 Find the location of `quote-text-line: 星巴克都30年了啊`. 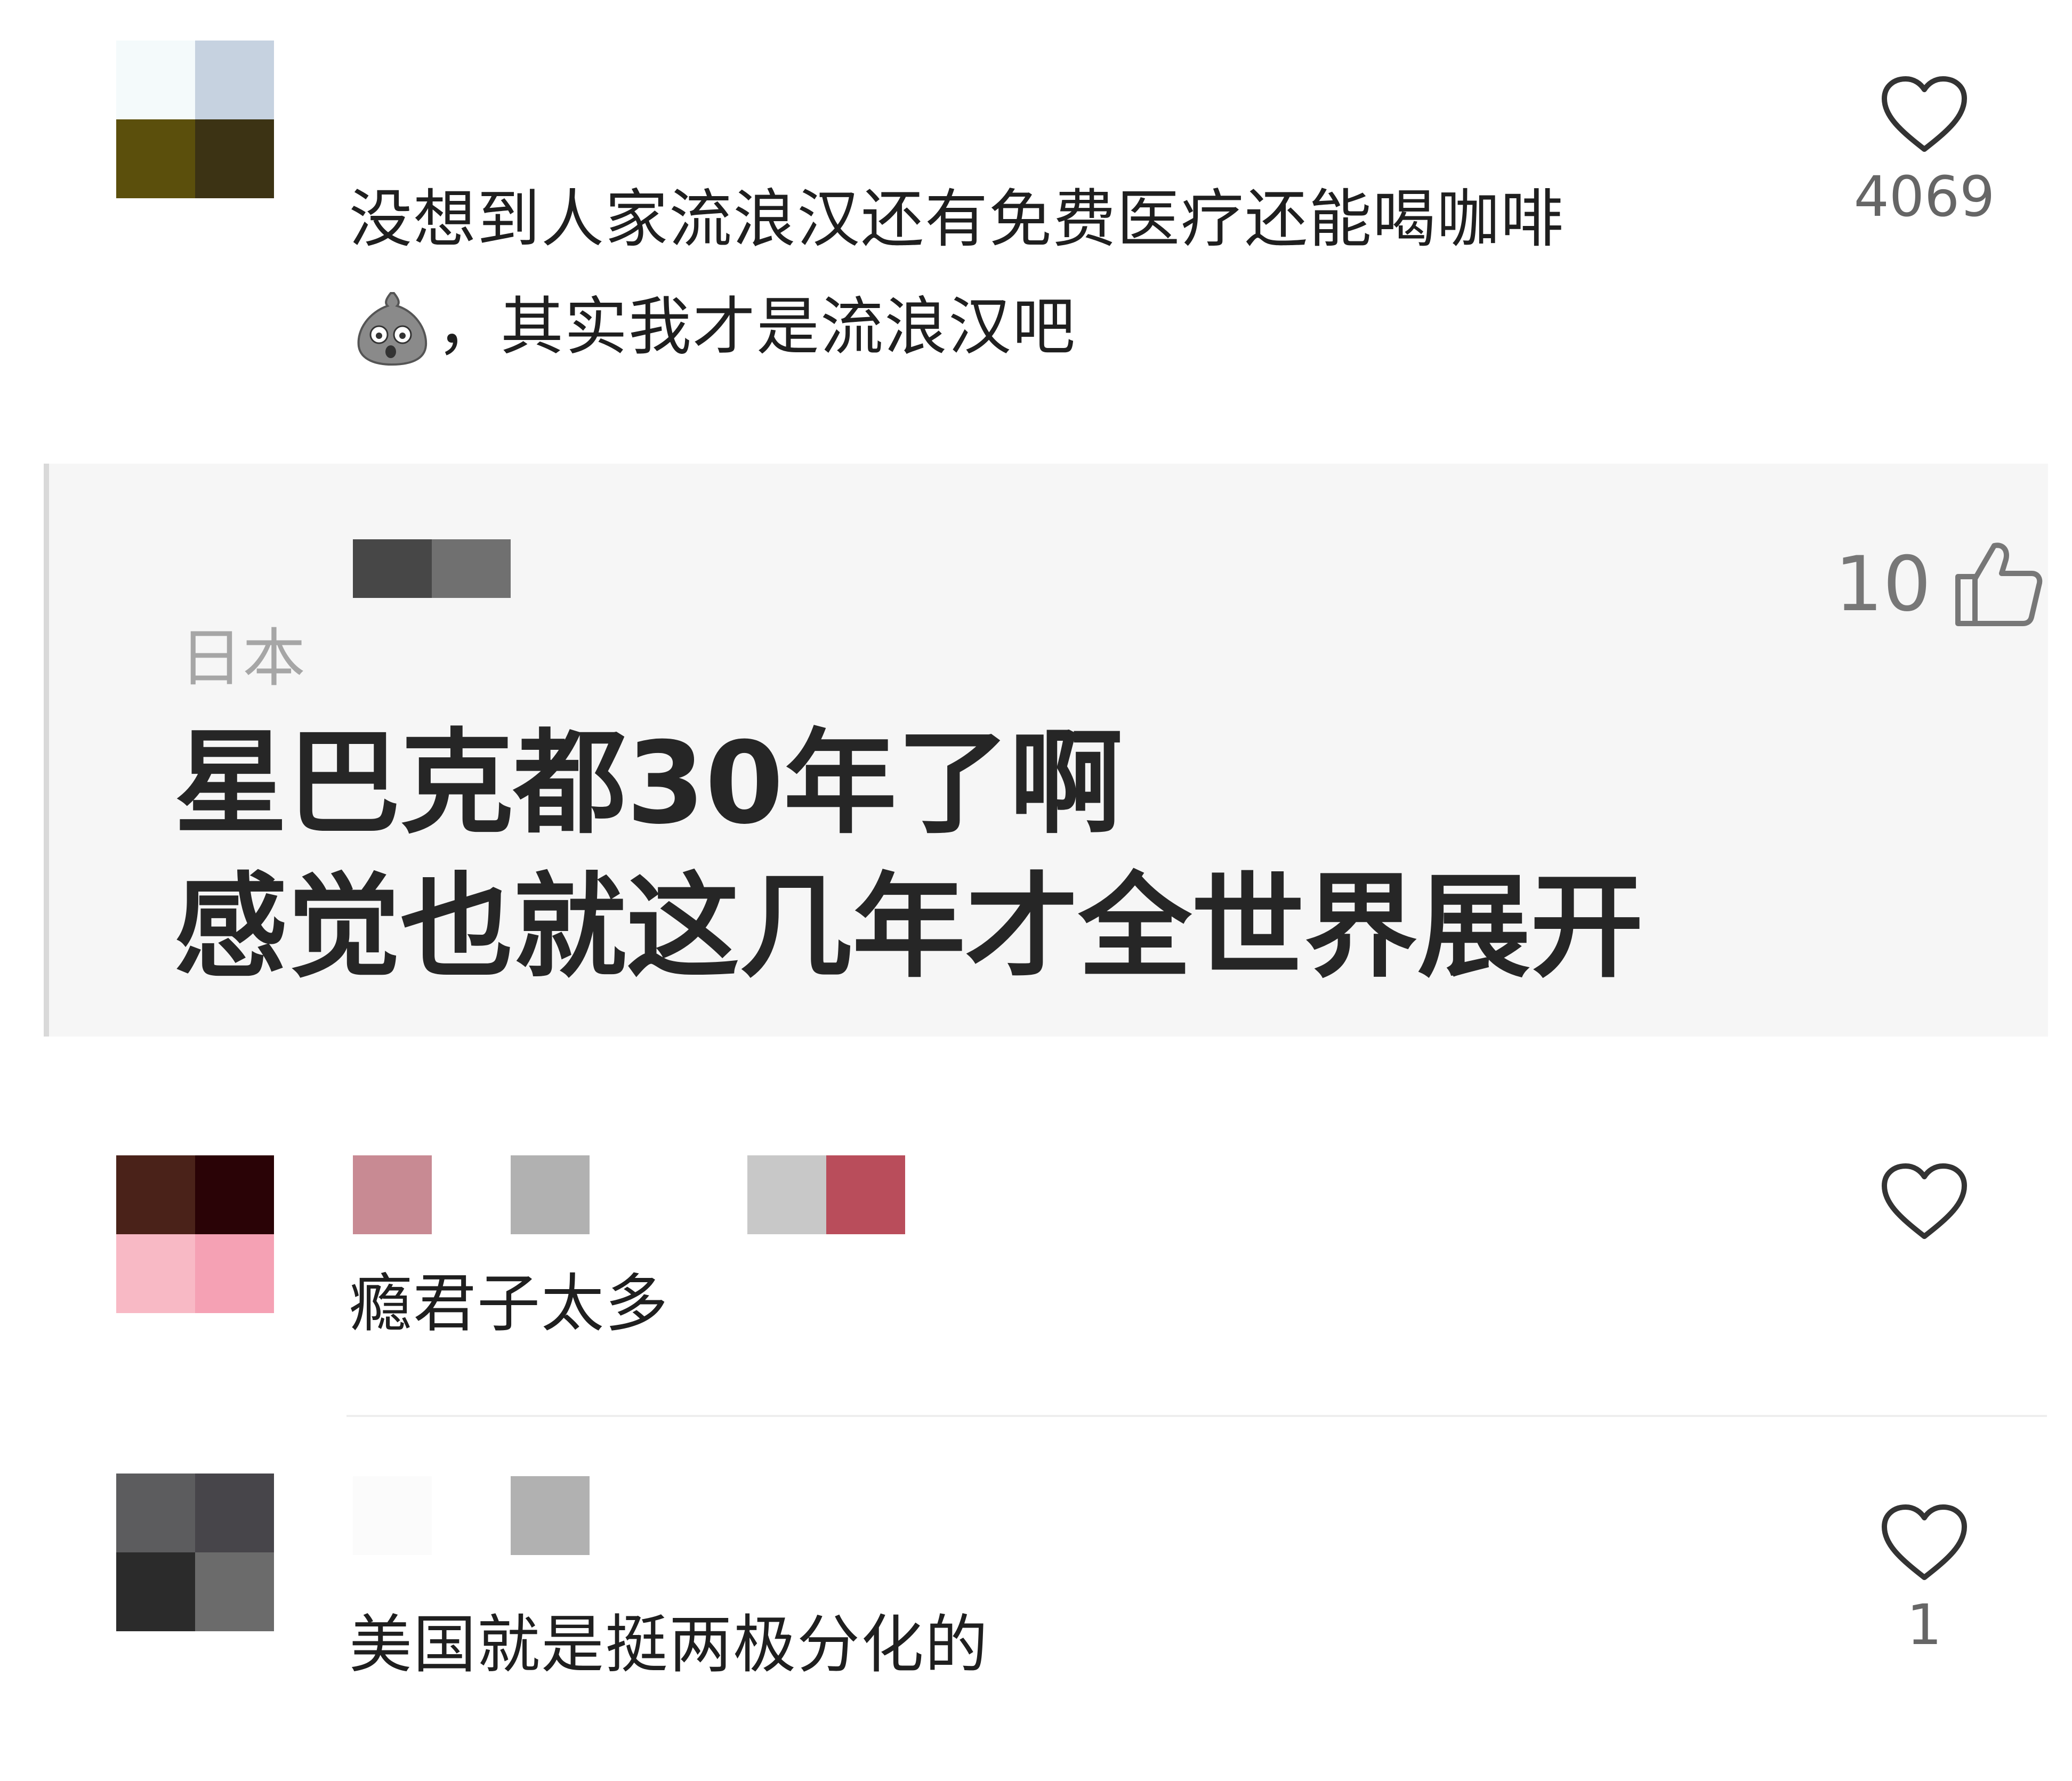

quote-text-line: 星巴克都30年了啊 is located at coordinates (648, 783).